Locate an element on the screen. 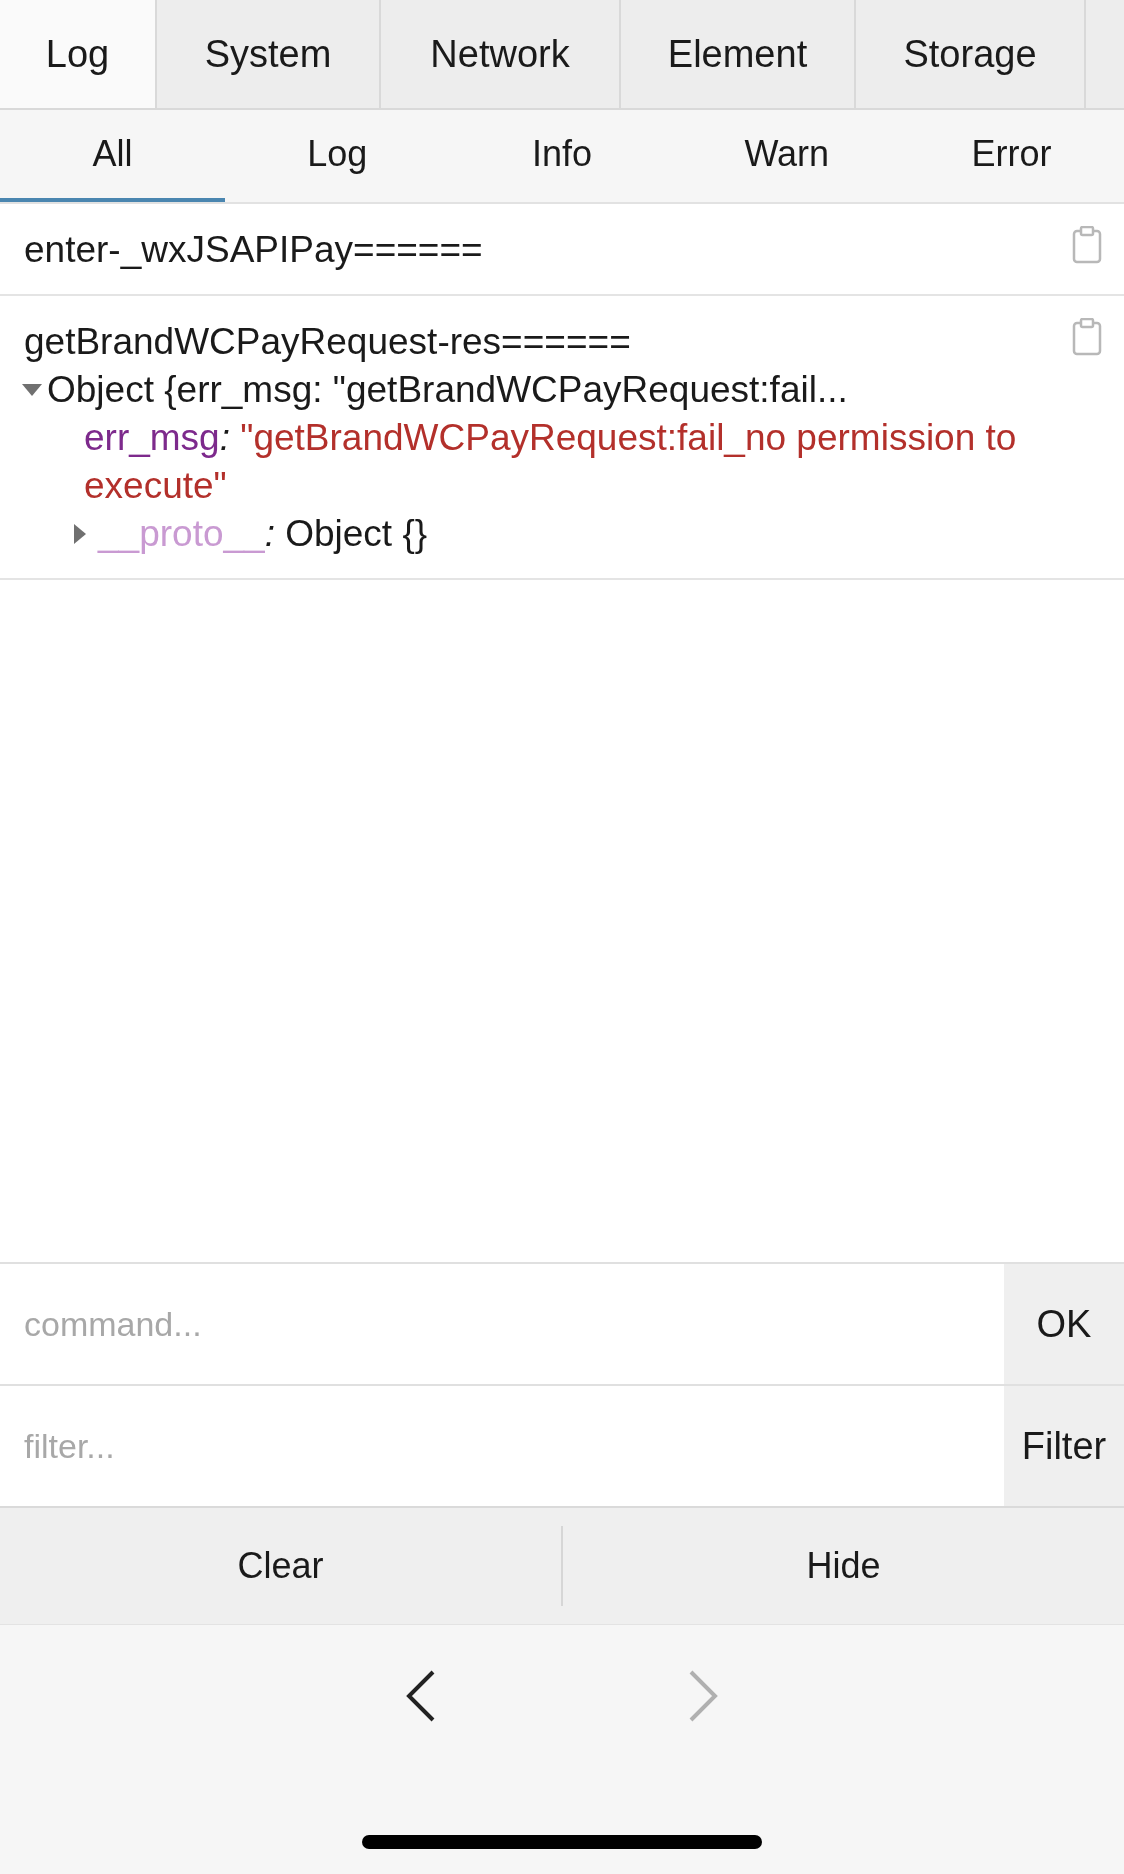 Image resolution: width=1124 pixels, height=1874 pixels. clear-button: Clear is located at coordinates (280, 1566).